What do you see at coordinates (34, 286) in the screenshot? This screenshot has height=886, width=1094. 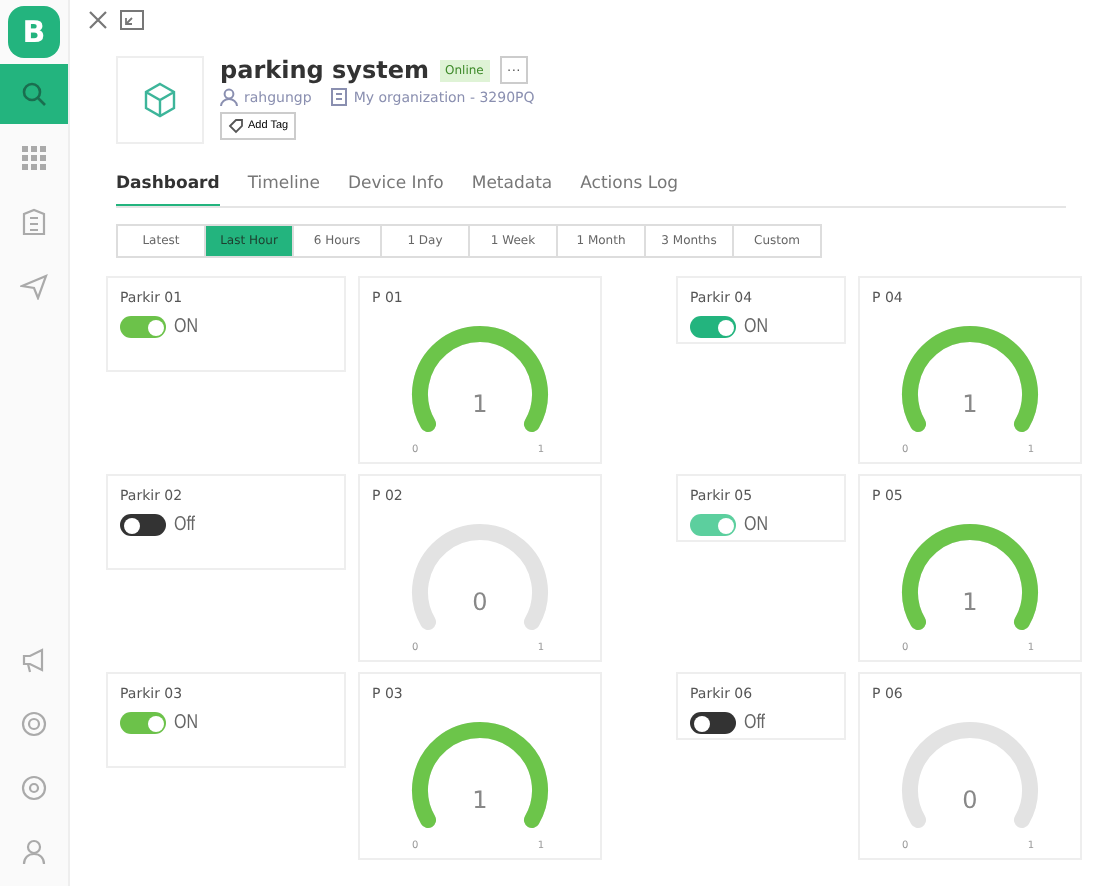 I see `send-icon` at bounding box center [34, 286].